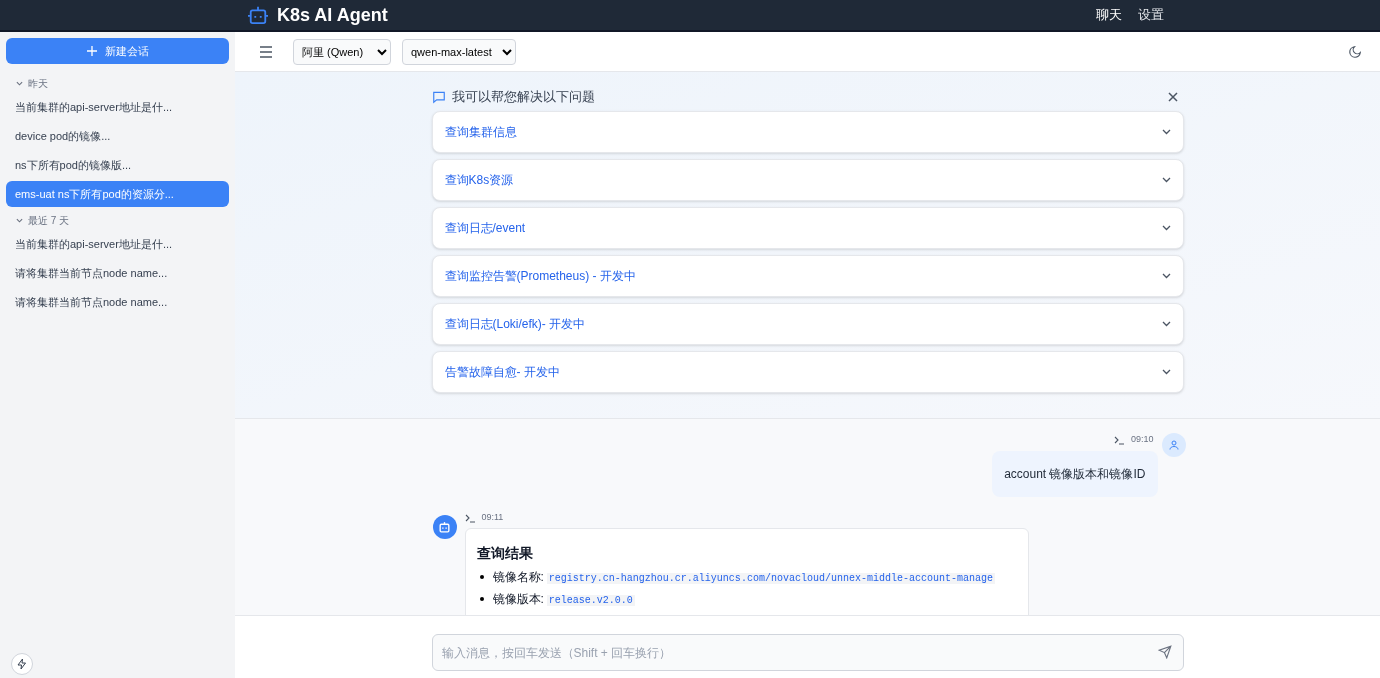 This screenshot has height=678, width=1380. I want to click on plus-icon, so click(91, 51).